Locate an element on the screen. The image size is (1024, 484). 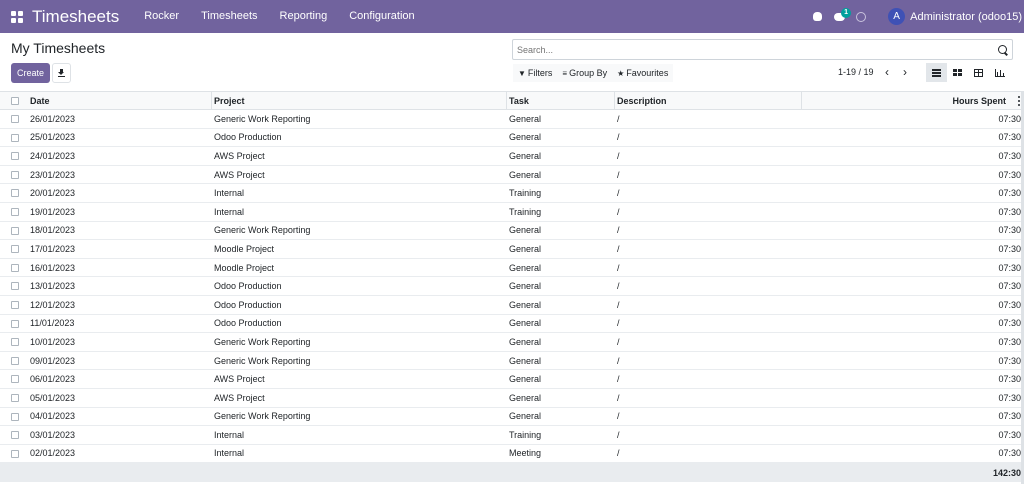
menu-configuration: Configuration is located at coordinates (381, 16).